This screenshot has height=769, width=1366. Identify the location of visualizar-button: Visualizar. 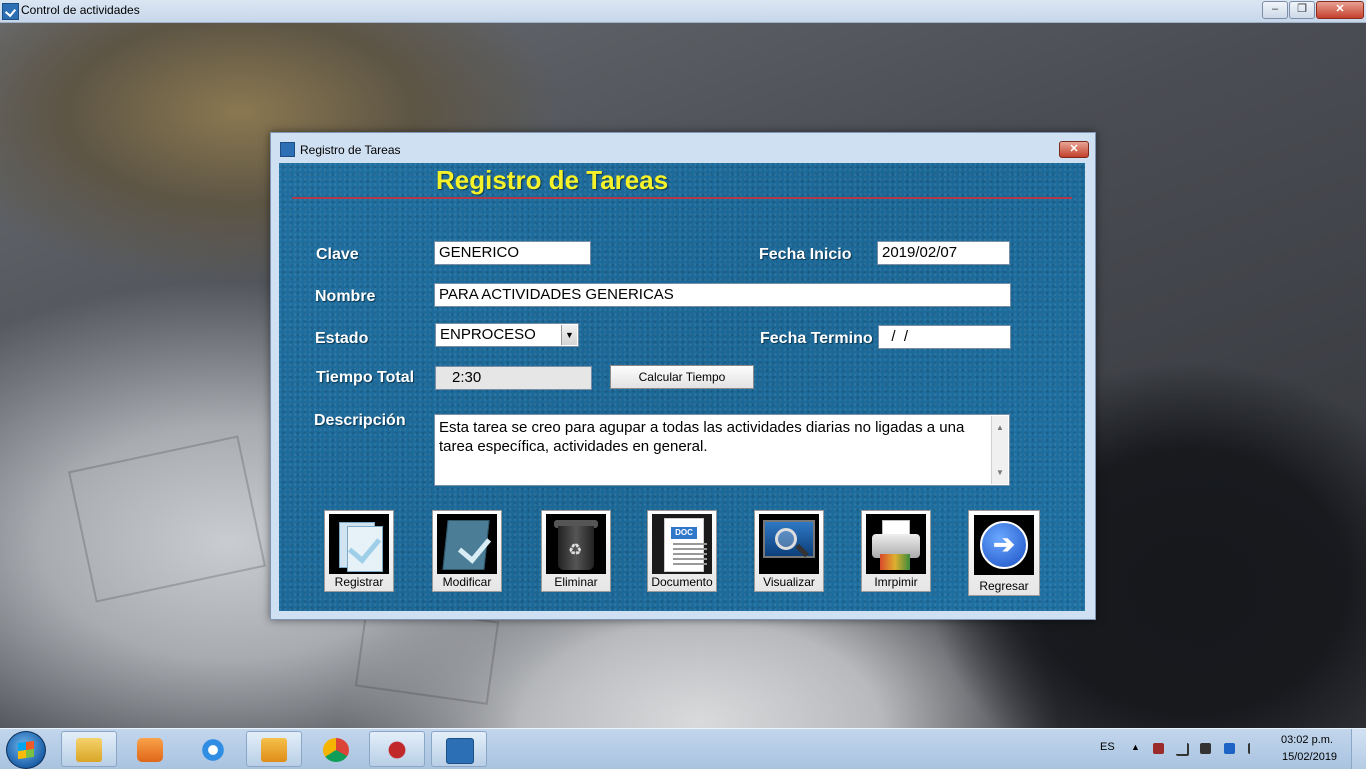
(789, 551).